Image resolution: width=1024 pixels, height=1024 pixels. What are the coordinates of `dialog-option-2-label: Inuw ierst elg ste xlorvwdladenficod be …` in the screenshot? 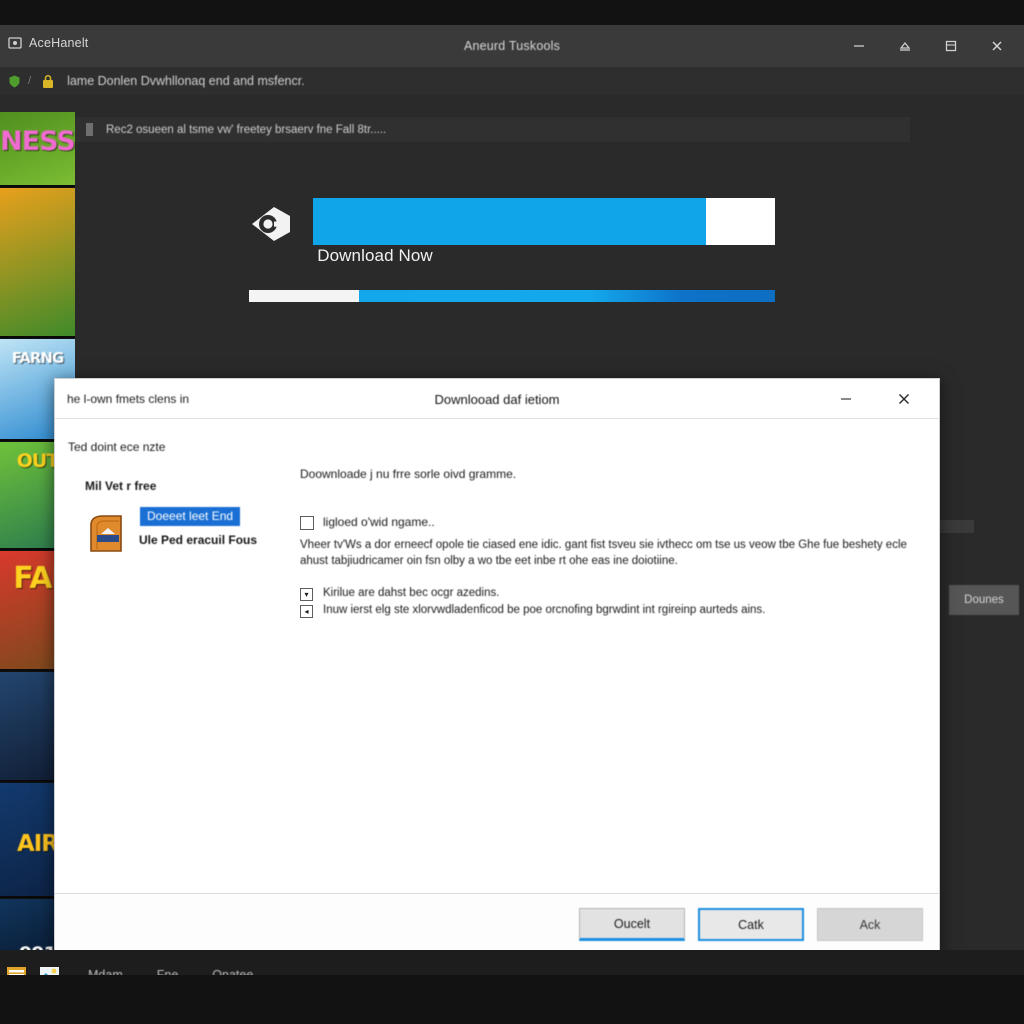 It's located at (544, 610).